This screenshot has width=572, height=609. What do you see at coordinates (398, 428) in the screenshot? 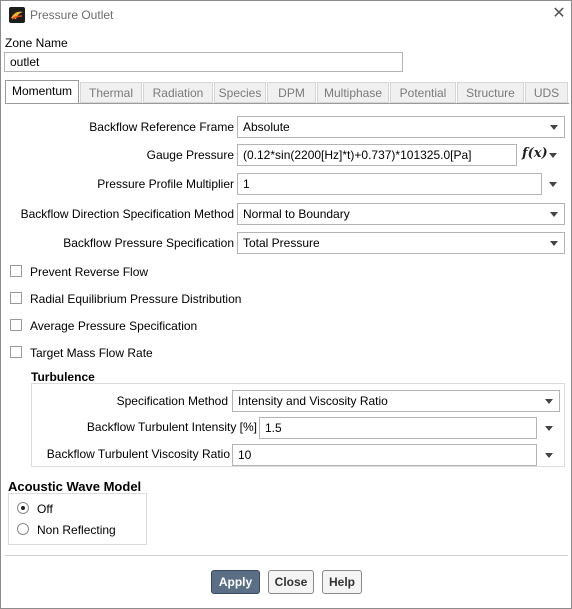
I see `turbulent-intensity-input: 1.5` at bounding box center [398, 428].